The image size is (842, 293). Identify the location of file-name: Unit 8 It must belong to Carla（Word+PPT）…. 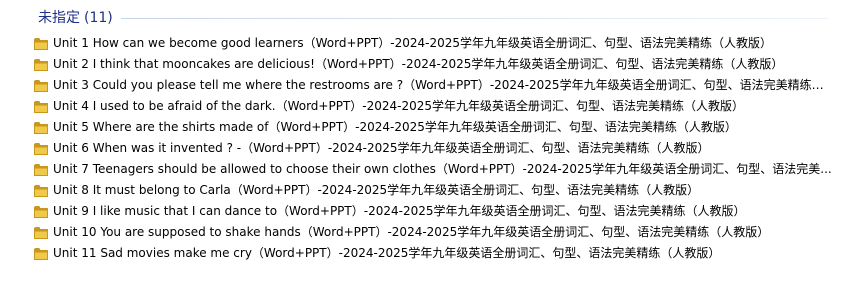
(376, 190).